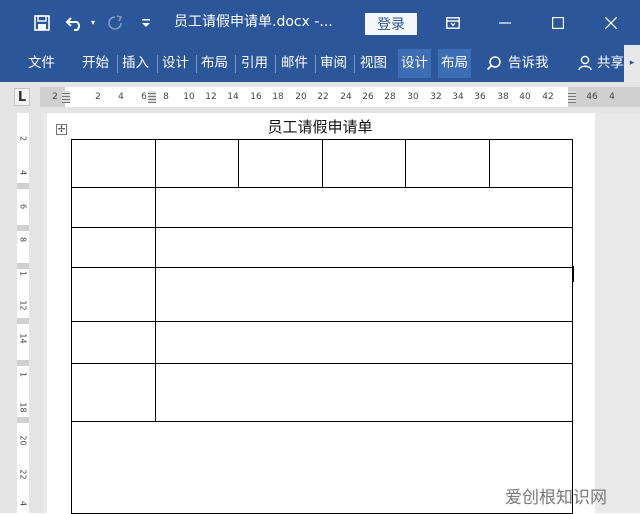  What do you see at coordinates (458, 97) in the screenshot?
I see `ruler-number: 34` at bounding box center [458, 97].